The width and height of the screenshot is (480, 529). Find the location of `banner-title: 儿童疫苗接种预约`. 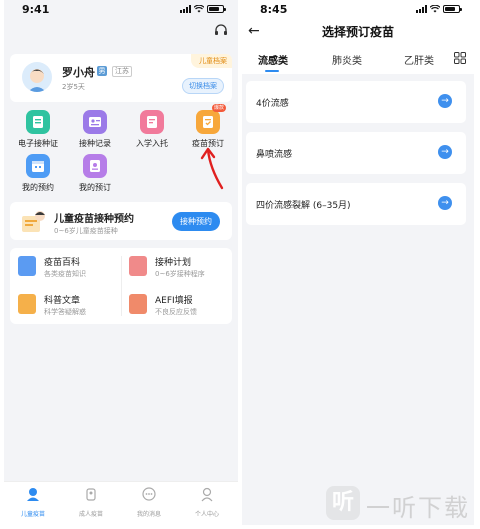

banner-title: 儿童疫苗接种预约 is located at coordinates (94, 219).